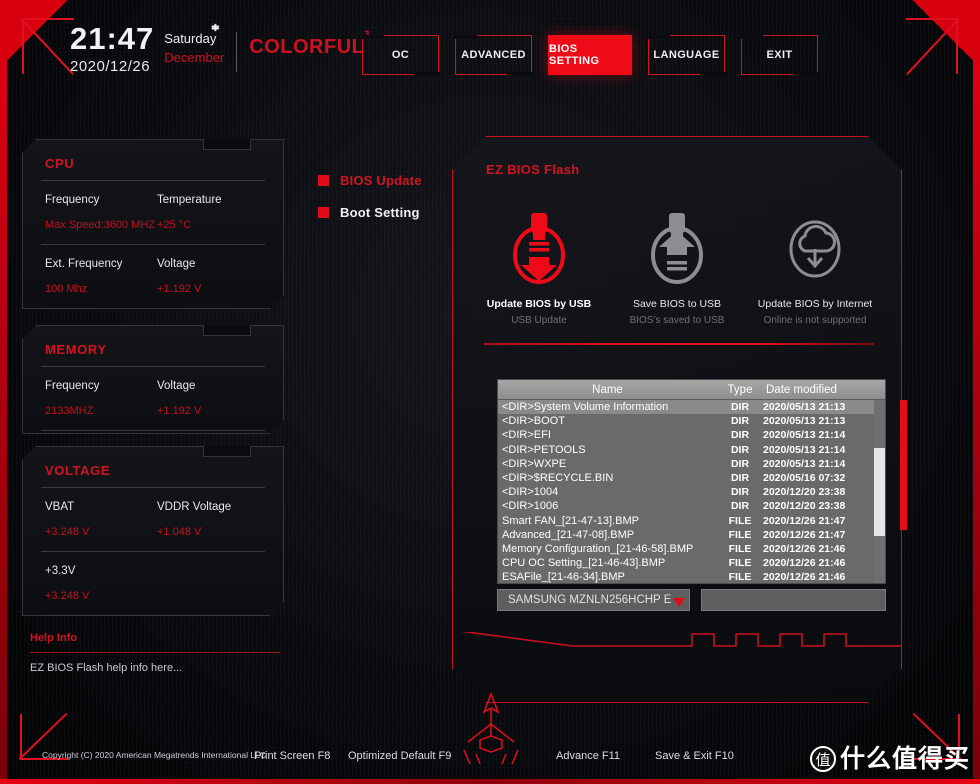 The height and width of the screenshot is (784, 980). Describe the element at coordinates (101, 277) in the screenshot. I see `cpu-ext-frequency-col: Ext. Frequency 100 Mhz` at that location.